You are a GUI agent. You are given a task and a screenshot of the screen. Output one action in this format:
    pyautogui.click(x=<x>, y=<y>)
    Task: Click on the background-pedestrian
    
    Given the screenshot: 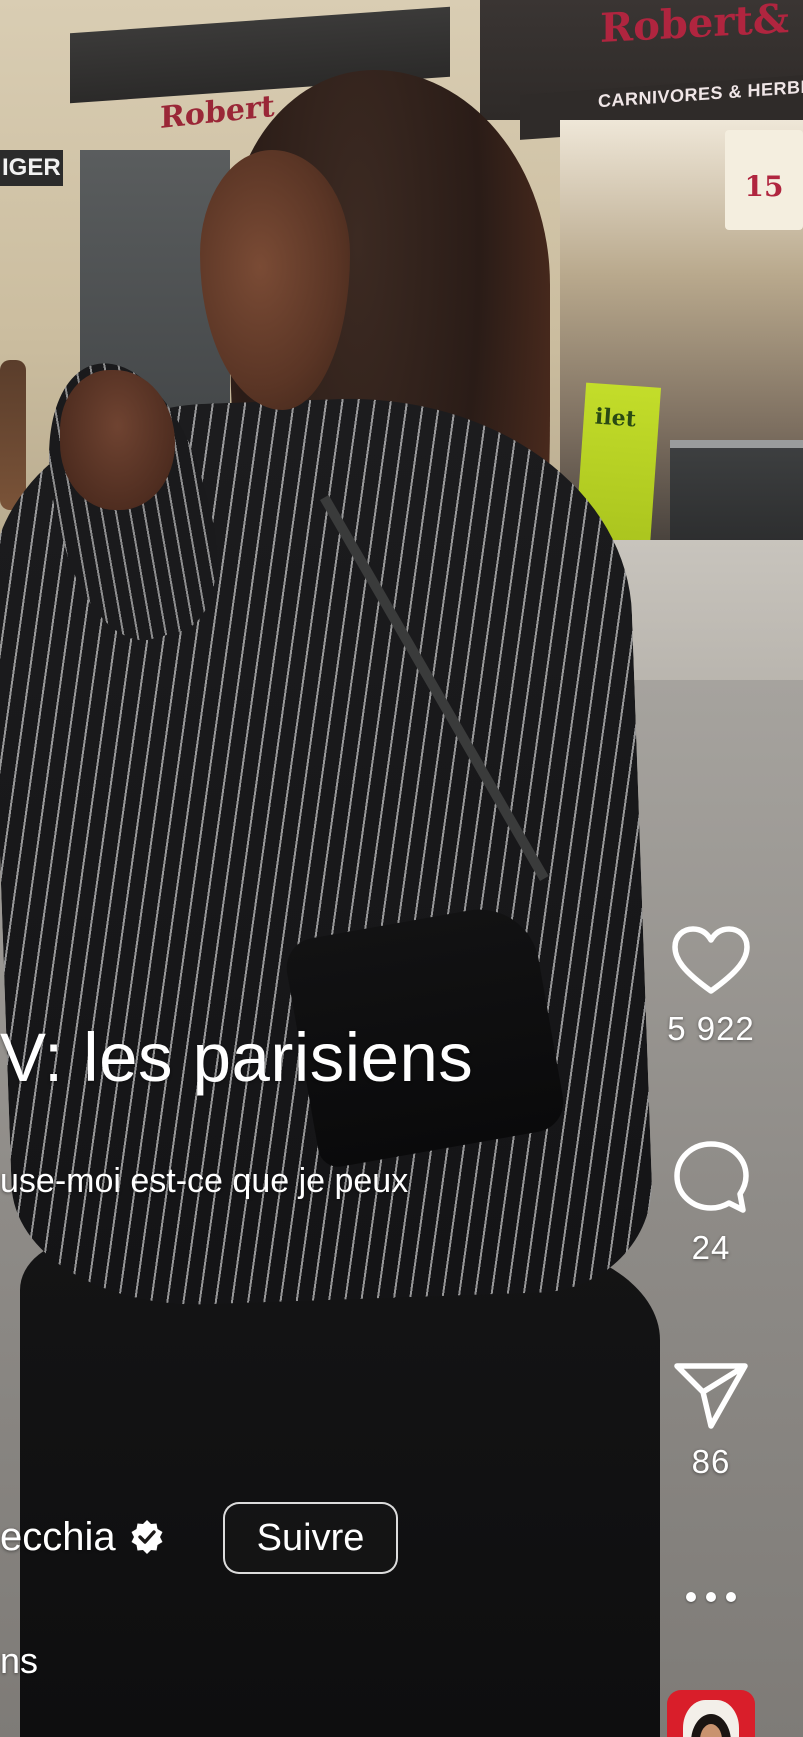 What is the action you would take?
    pyautogui.click(x=13, y=435)
    